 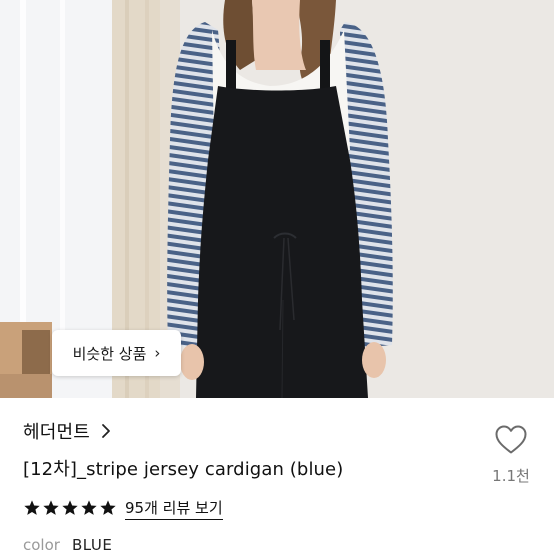 I want to click on like-count: 1.1천, so click(x=511, y=476).